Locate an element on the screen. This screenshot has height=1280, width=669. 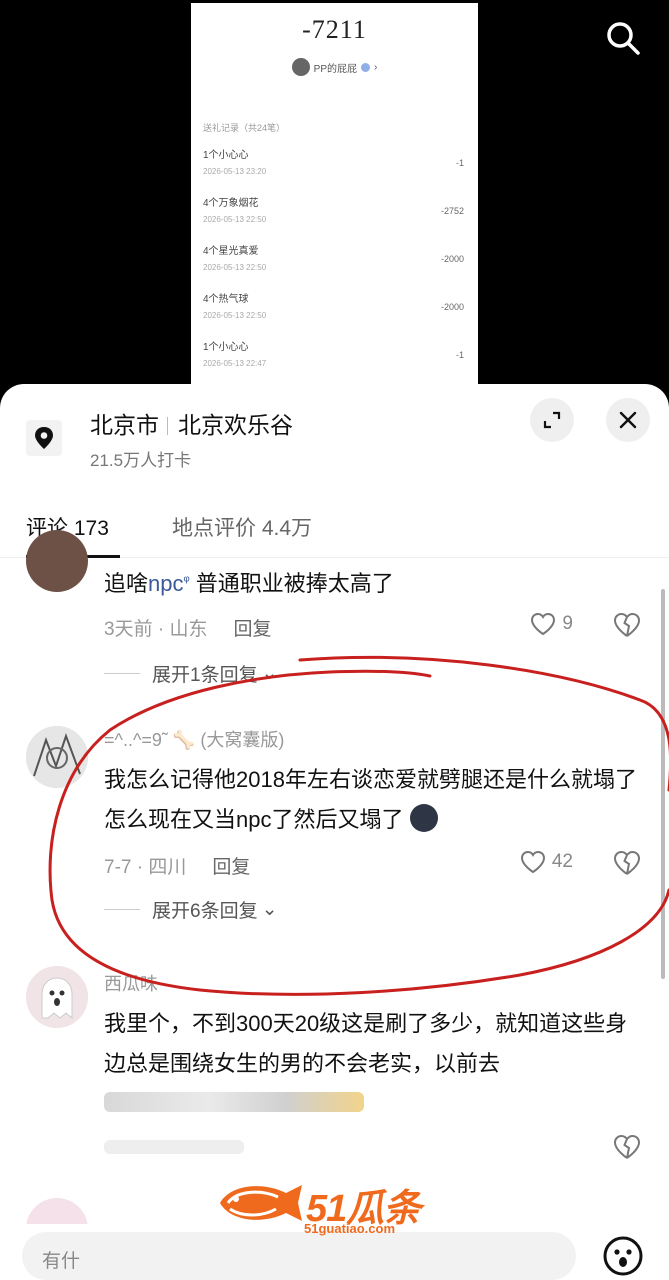
expand-replies-label: 展开6条回复 is located at coordinates (205, 911).